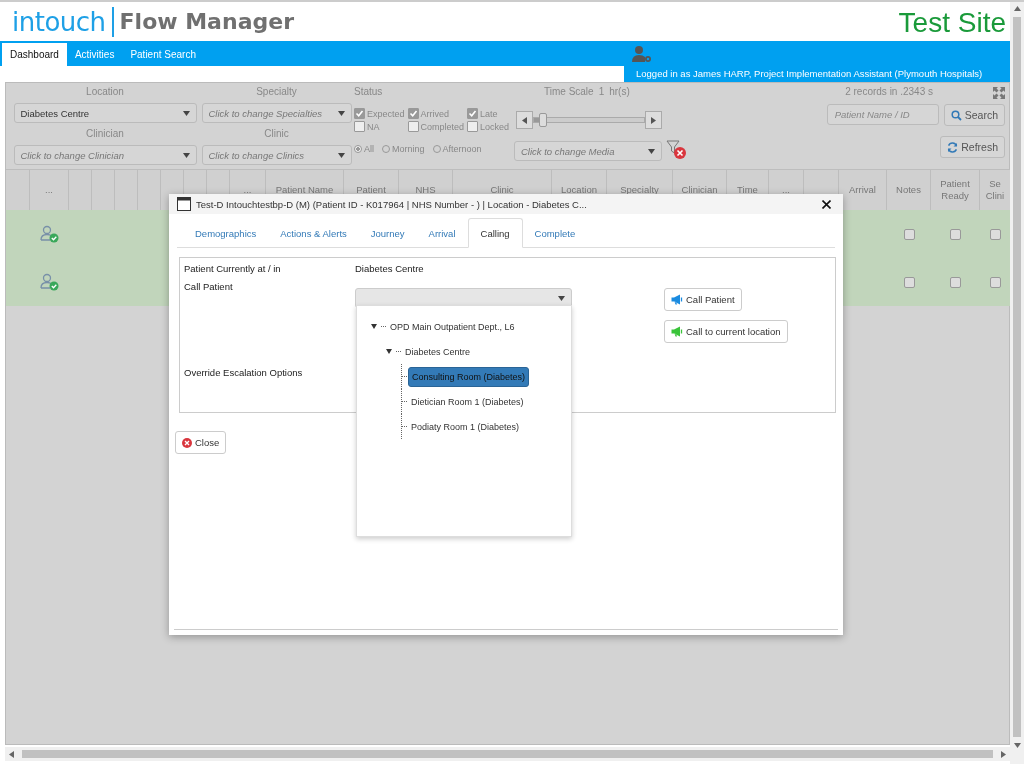 The width and height of the screenshot is (1024, 768). Describe the element at coordinates (909, 189) in the screenshot. I see `column-header: Notes` at that location.